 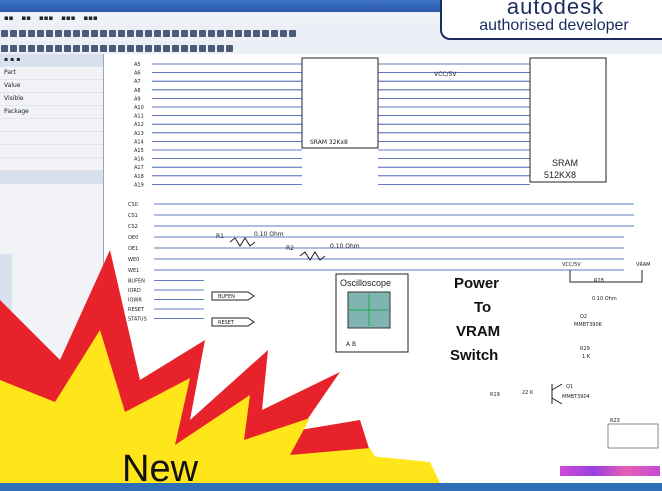 I want to click on r19-value: 22 K, so click(x=528, y=393).